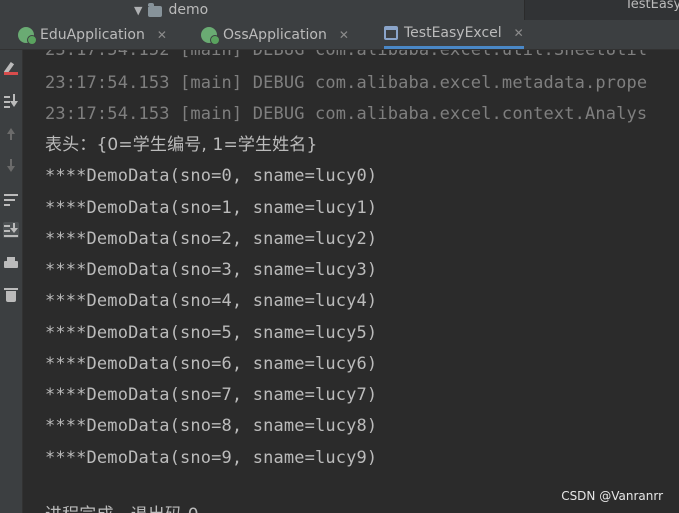 This screenshot has width=679, height=513. Describe the element at coordinates (11, 281) in the screenshot. I see `console-toolbar` at that location.